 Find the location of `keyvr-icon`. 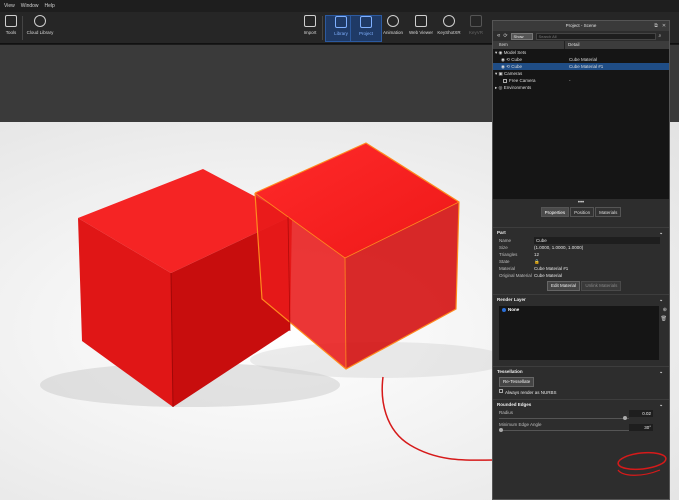

keyvr-icon is located at coordinates (476, 21).